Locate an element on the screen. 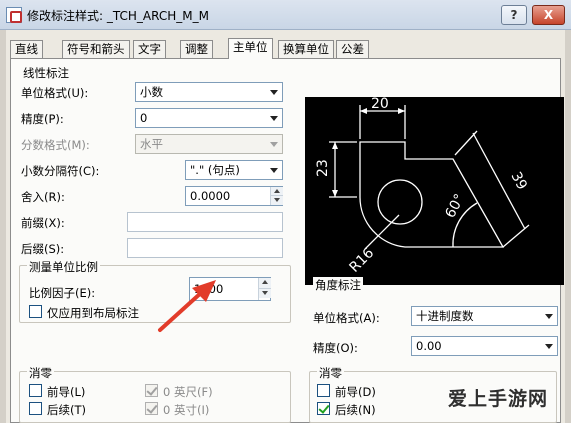  zero-suppression-angular-title: 消零 is located at coordinates (330, 373).